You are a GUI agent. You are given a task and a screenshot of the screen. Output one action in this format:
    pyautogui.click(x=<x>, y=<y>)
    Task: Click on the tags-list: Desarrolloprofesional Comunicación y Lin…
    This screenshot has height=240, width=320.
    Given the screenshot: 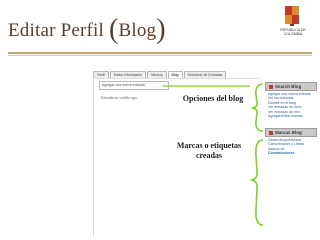 What is the action you would take?
    pyautogui.click(x=291, y=146)
    